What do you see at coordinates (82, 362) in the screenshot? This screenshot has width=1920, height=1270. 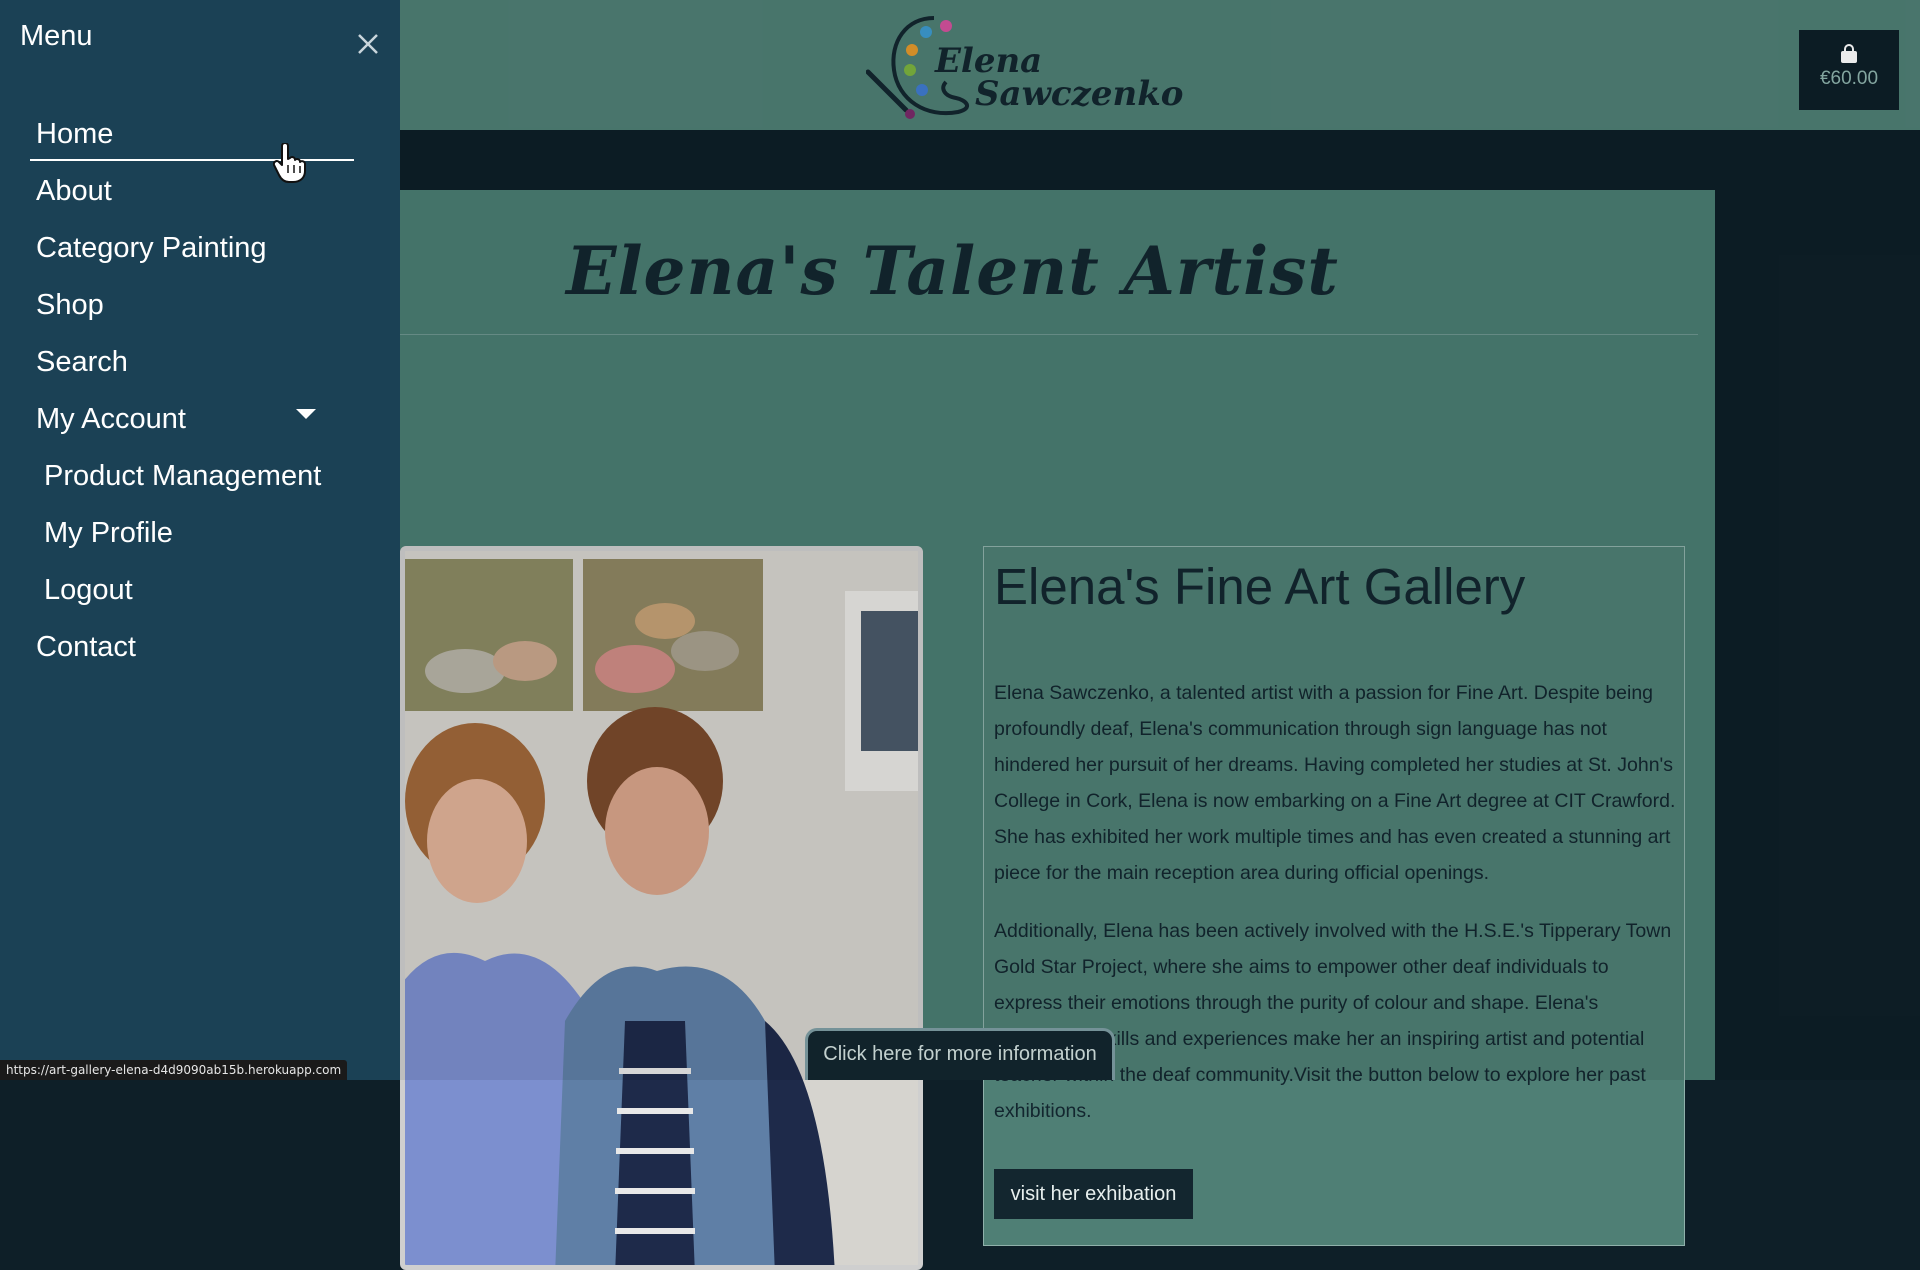 I see `menu-item-search: Search` at bounding box center [82, 362].